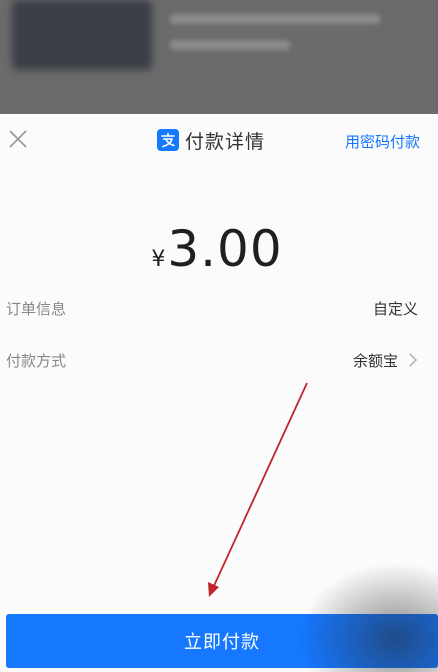  What do you see at coordinates (168, 140) in the screenshot?
I see `alipay-logo-icon` at bounding box center [168, 140].